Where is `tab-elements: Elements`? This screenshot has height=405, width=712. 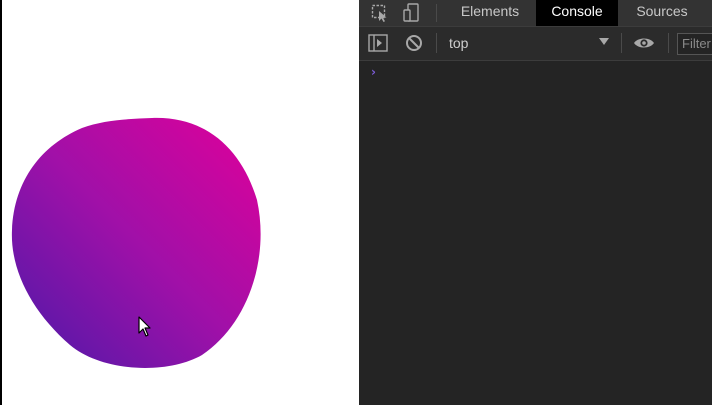 tab-elements: Elements is located at coordinates (490, 13).